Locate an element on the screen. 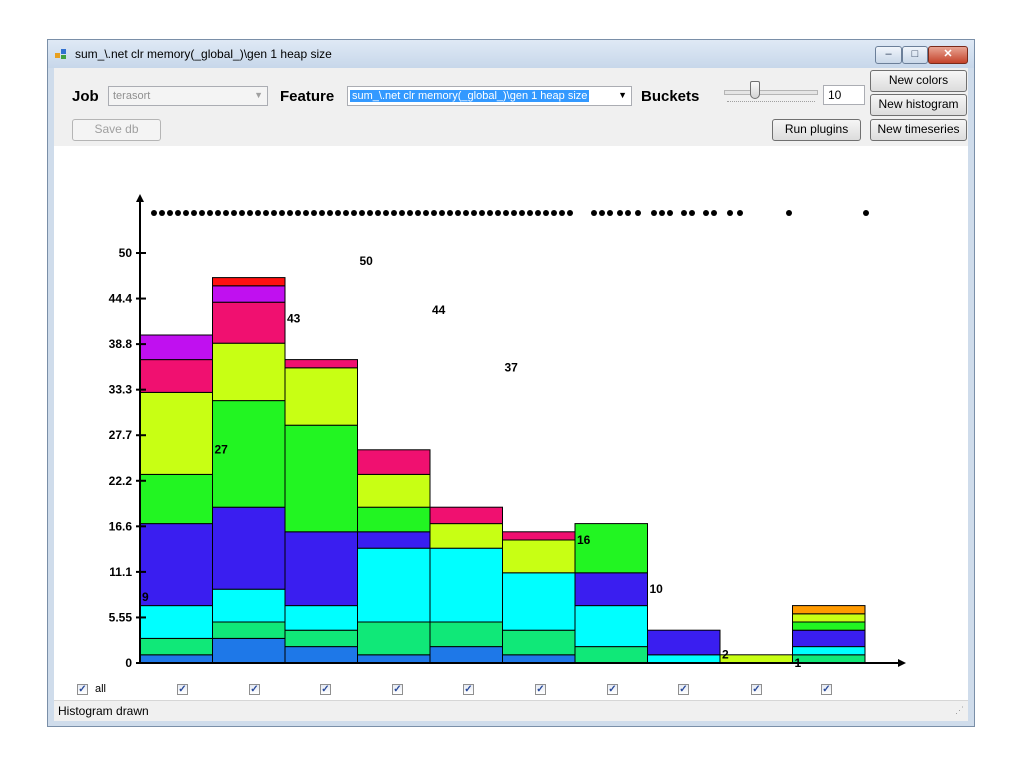  checkbox-series-6: ✓ is located at coordinates (540, 689).